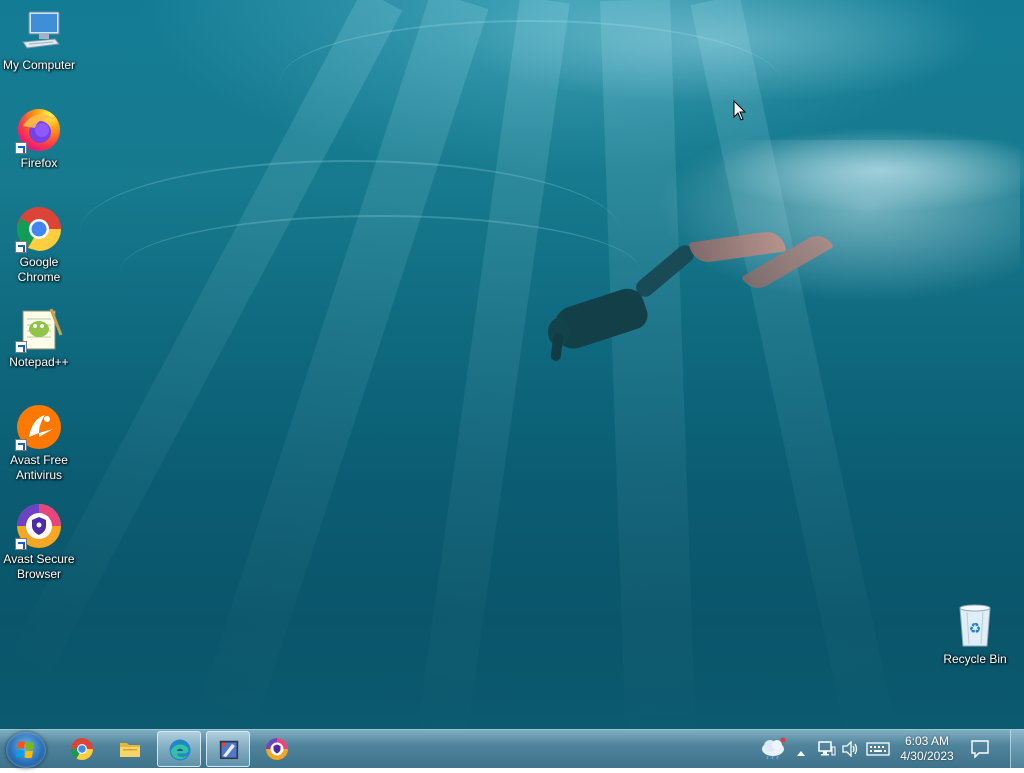 The image size is (1024, 773). I want to click on taskbar-clock: 6:03 AM 4/30/2023, so click(927, 749).